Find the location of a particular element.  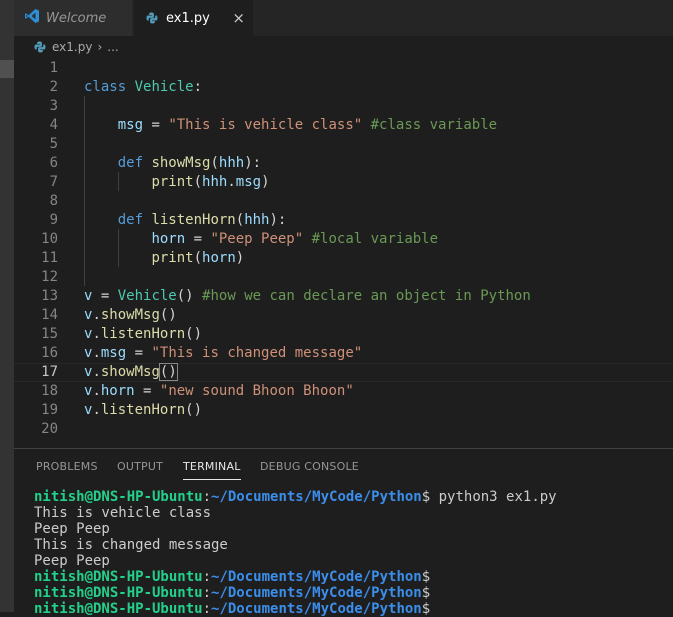

code-token: ) is located at coordinates (265, 182).